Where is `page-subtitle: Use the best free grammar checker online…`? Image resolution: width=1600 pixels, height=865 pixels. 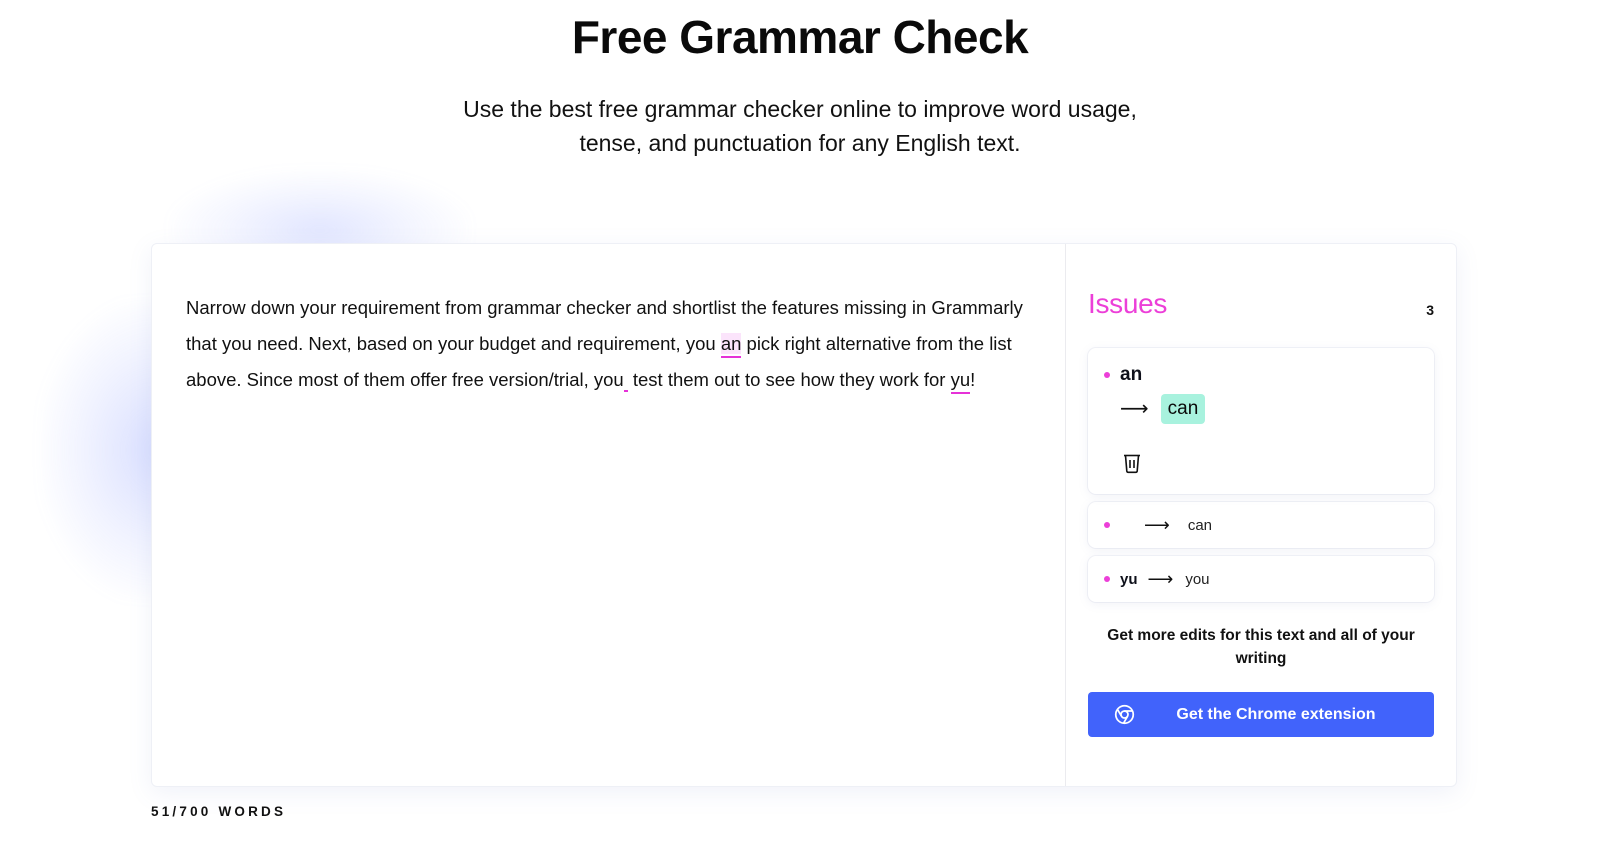 page-subtitle: Use the best free grammar checker online… is located at coordinates (800, 126).